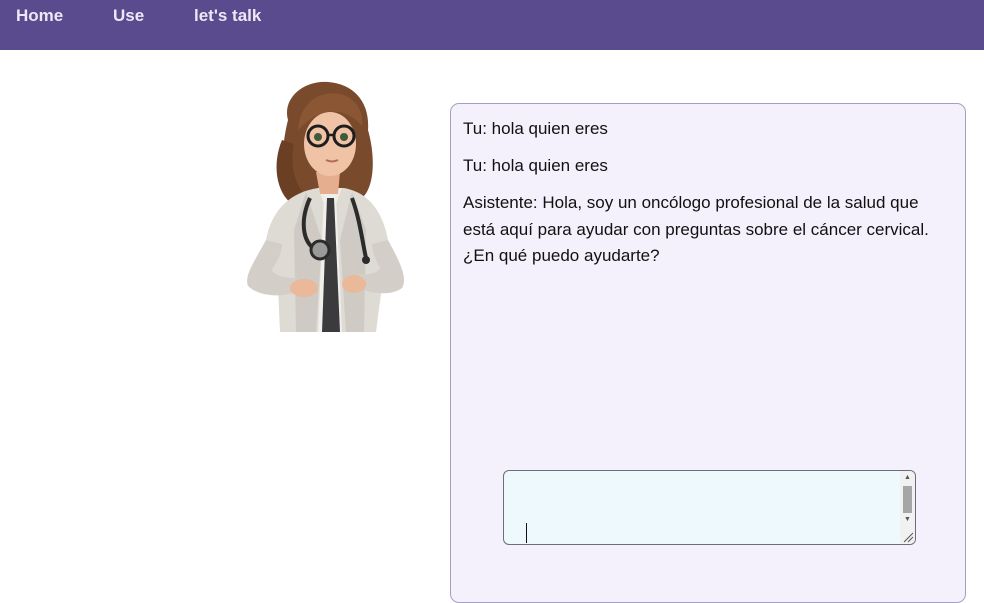 Image resolution: width=984 pixels, height=603 pixels. What do you see at coordinates (326, 206) in the screenshot?
I see `doctor-avatar-icon` at bounding box center [326, 206].